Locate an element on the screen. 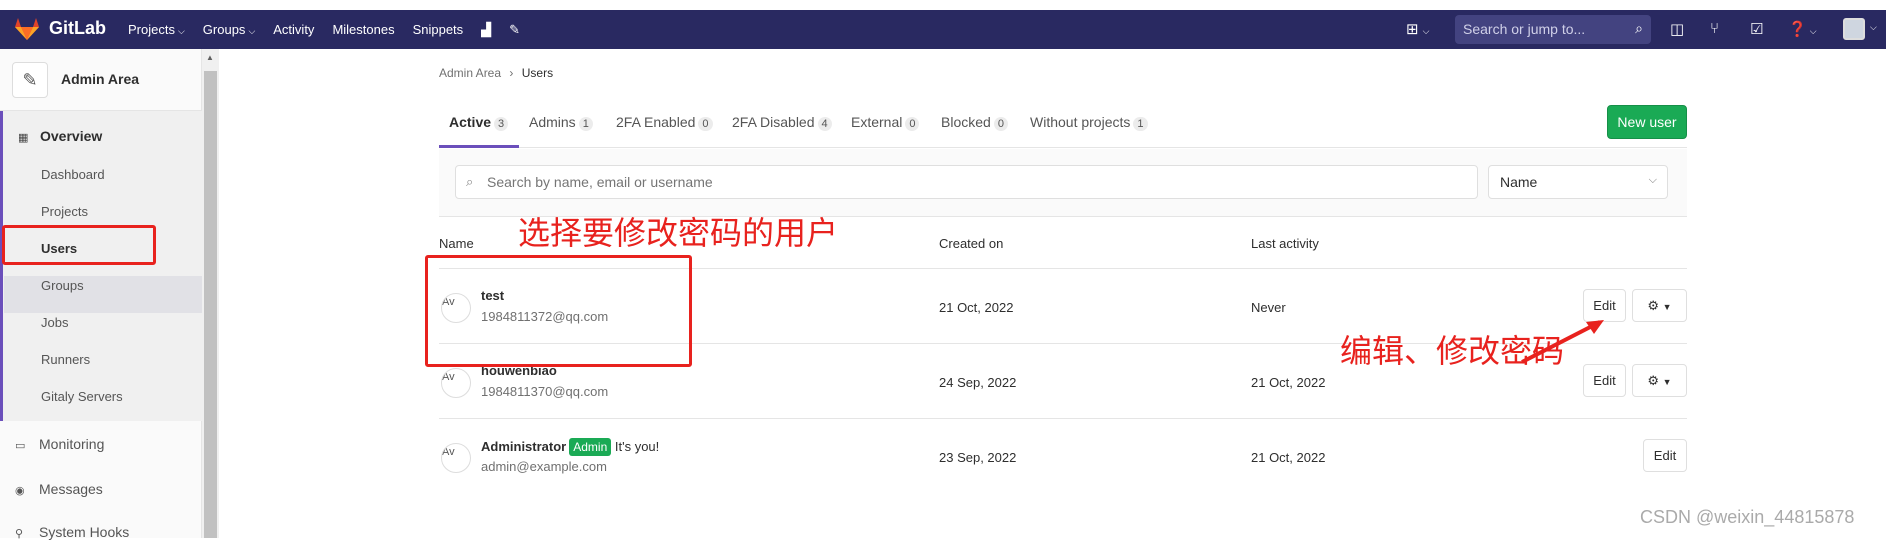  window-top-strip is located at coordinates (943, 5).